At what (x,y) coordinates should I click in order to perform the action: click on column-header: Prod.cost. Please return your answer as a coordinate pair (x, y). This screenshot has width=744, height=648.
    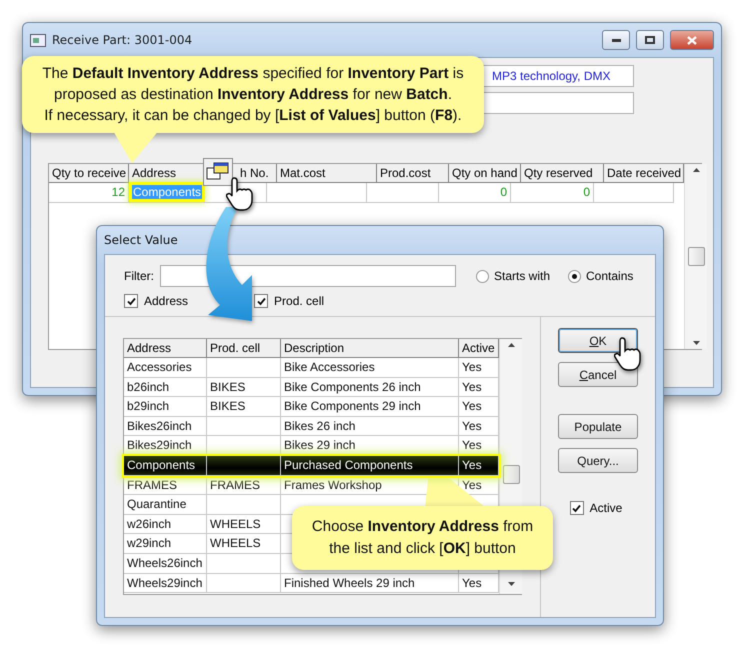
    Looking at the image, I should click on (413, 173).